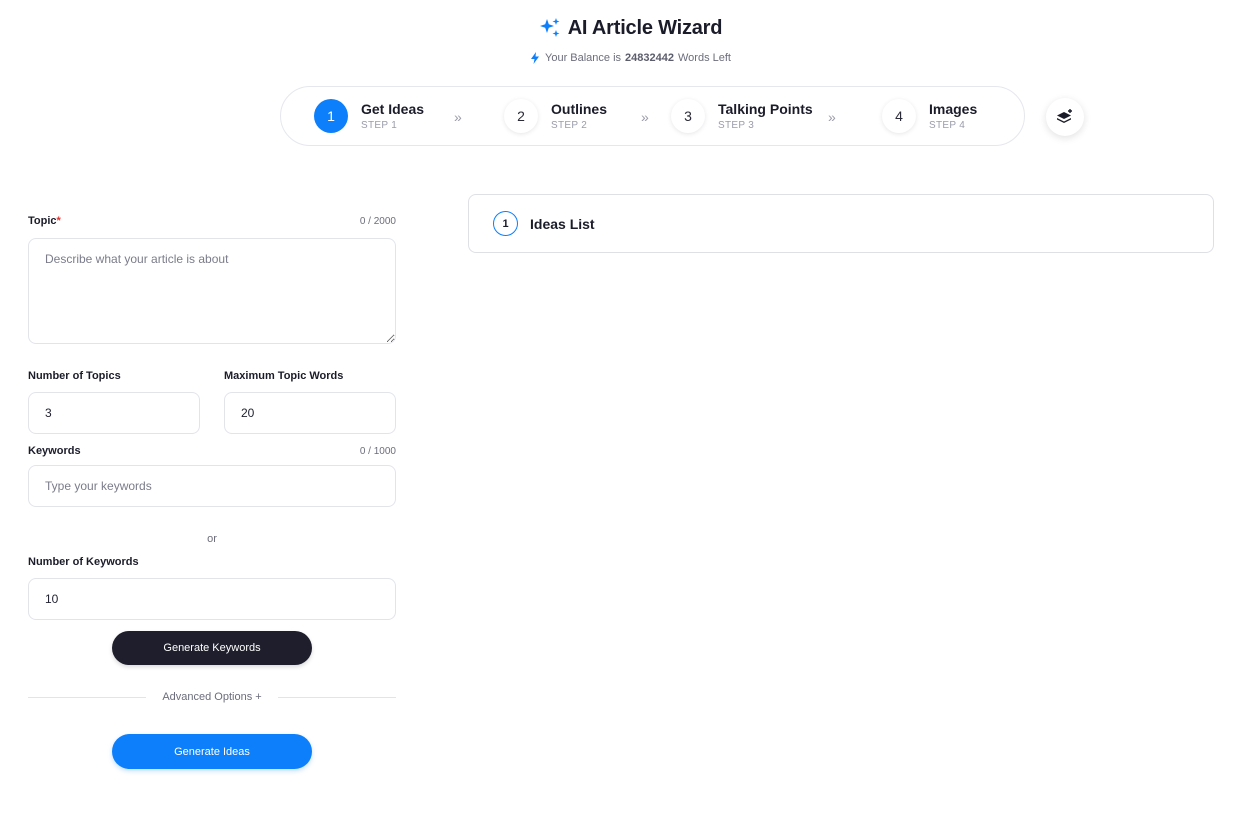 The image size is (1260, 829). I want to click on keywords-label: Keywords, so click(54, 451).